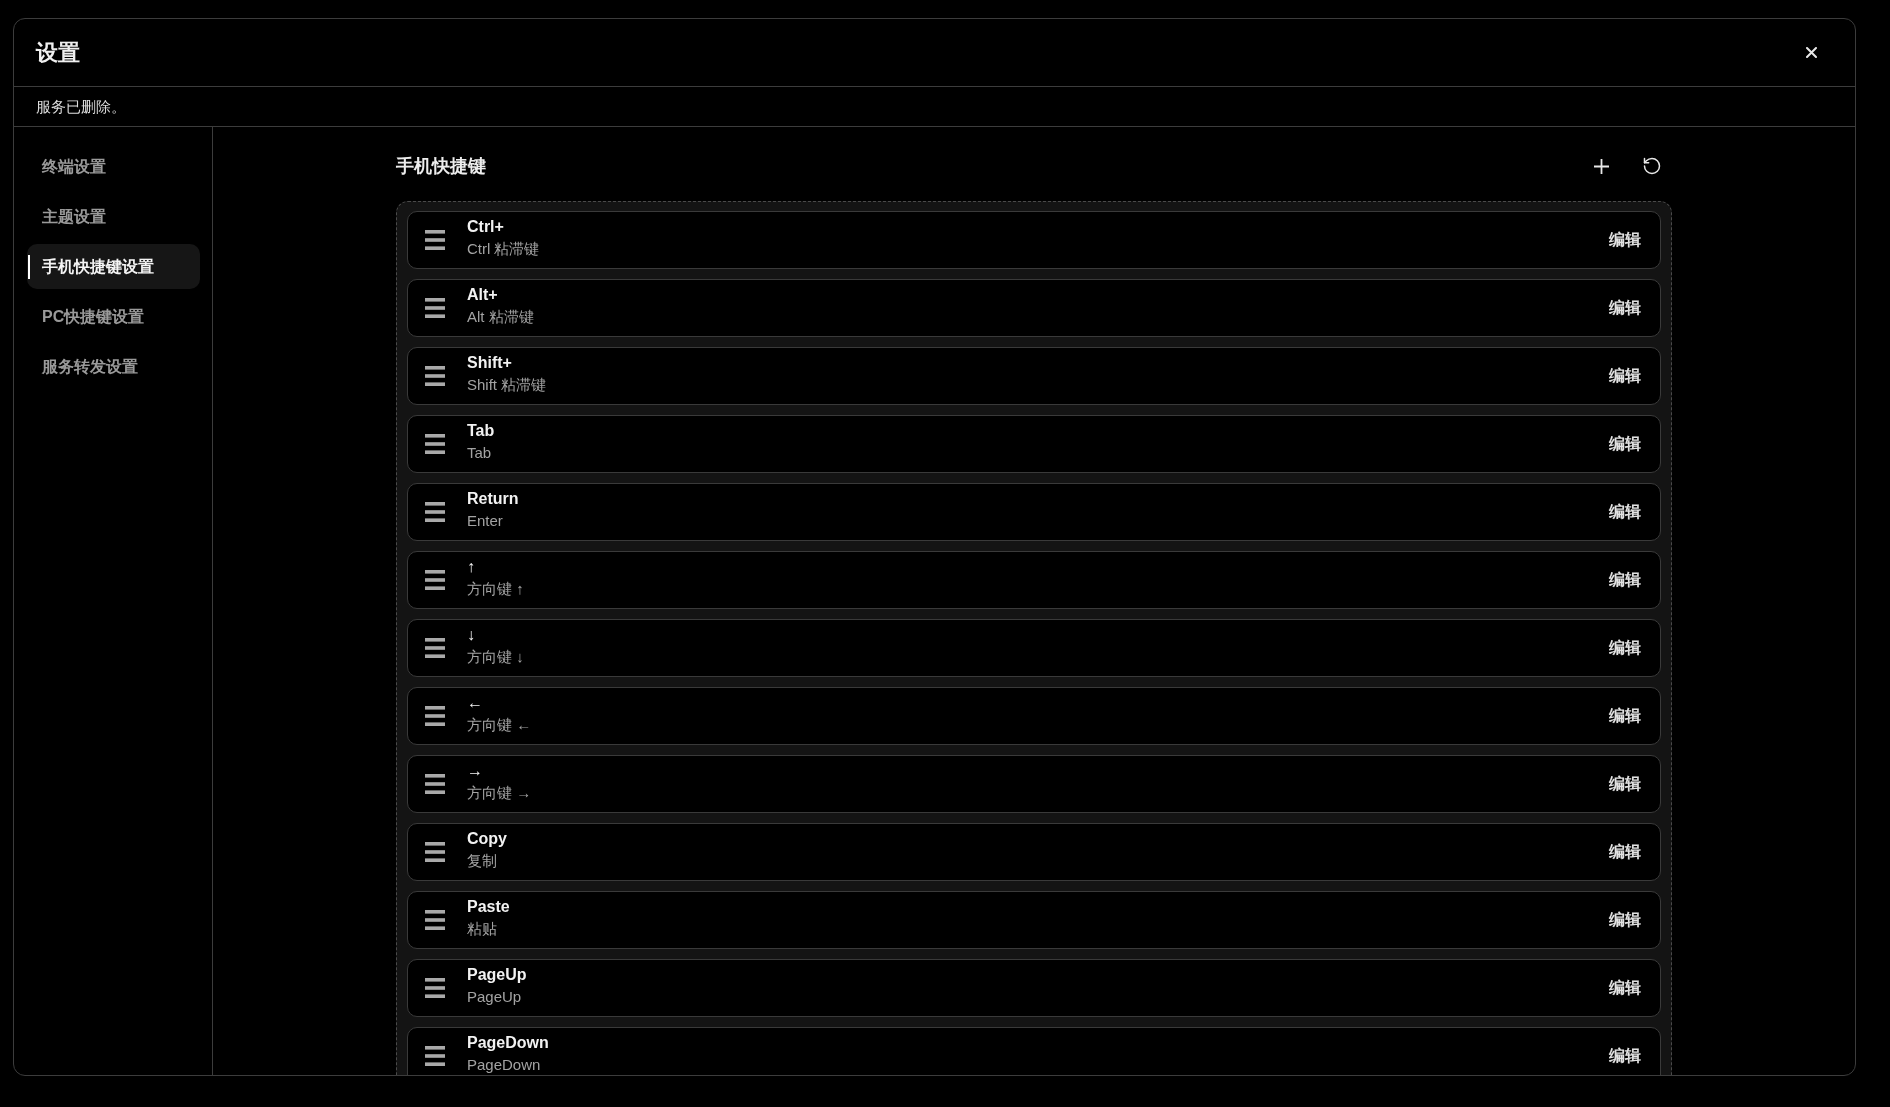 This screenshot has height=1107, width=1890. I want to click on shortcut-name: ←, so click(475, 703).